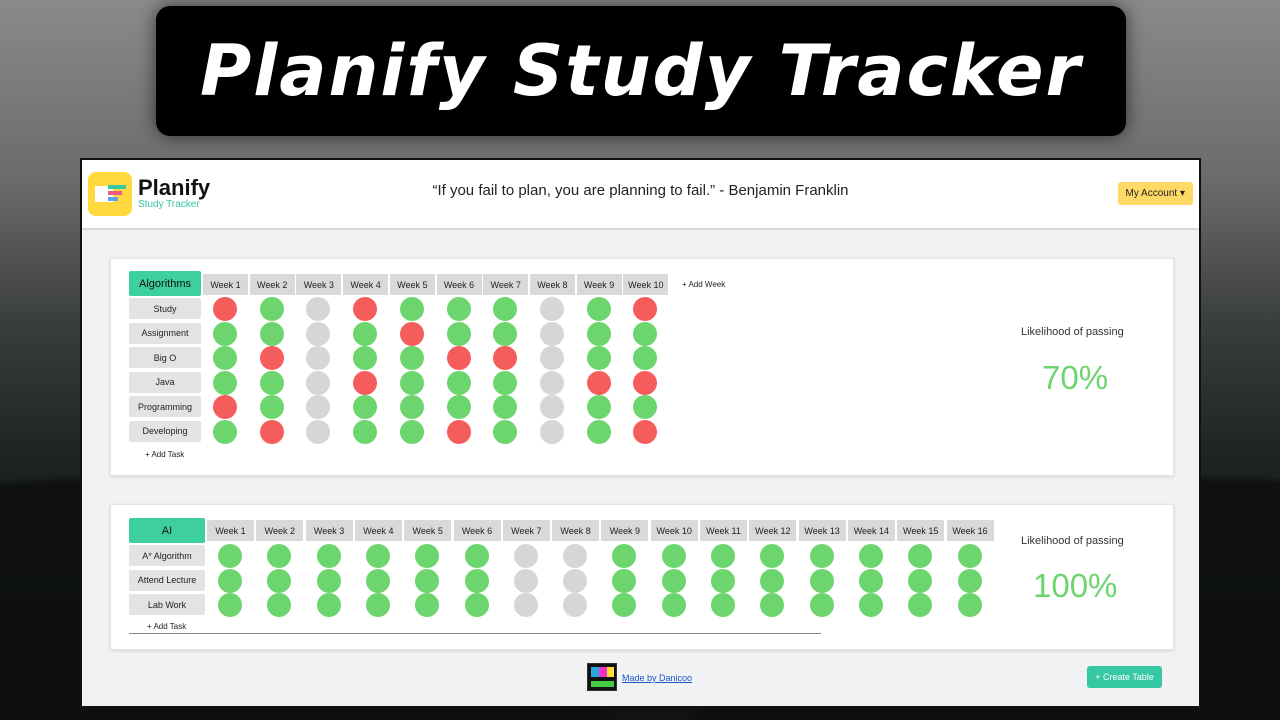 This screenshot has width=1280, height=720. What do you see at coordinates (674, 530) in the screenshot?
I see `week-header-10: Week 10` at bounding box center [674, 530].